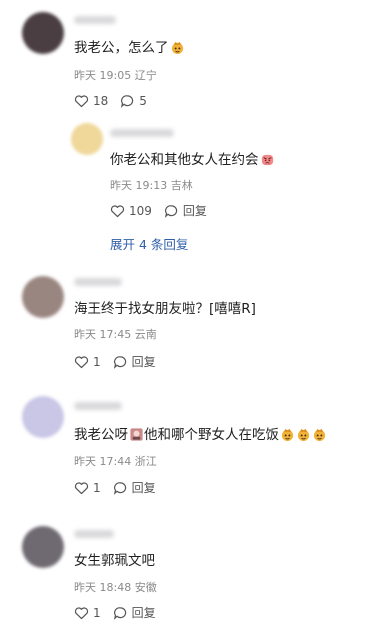 This screenshot has width=380, height=639. What do you see at coordinates (114, 561) in the screenshot?
I see `comment-text: 女生郭珮文吧` at bounding box center [114, 561].